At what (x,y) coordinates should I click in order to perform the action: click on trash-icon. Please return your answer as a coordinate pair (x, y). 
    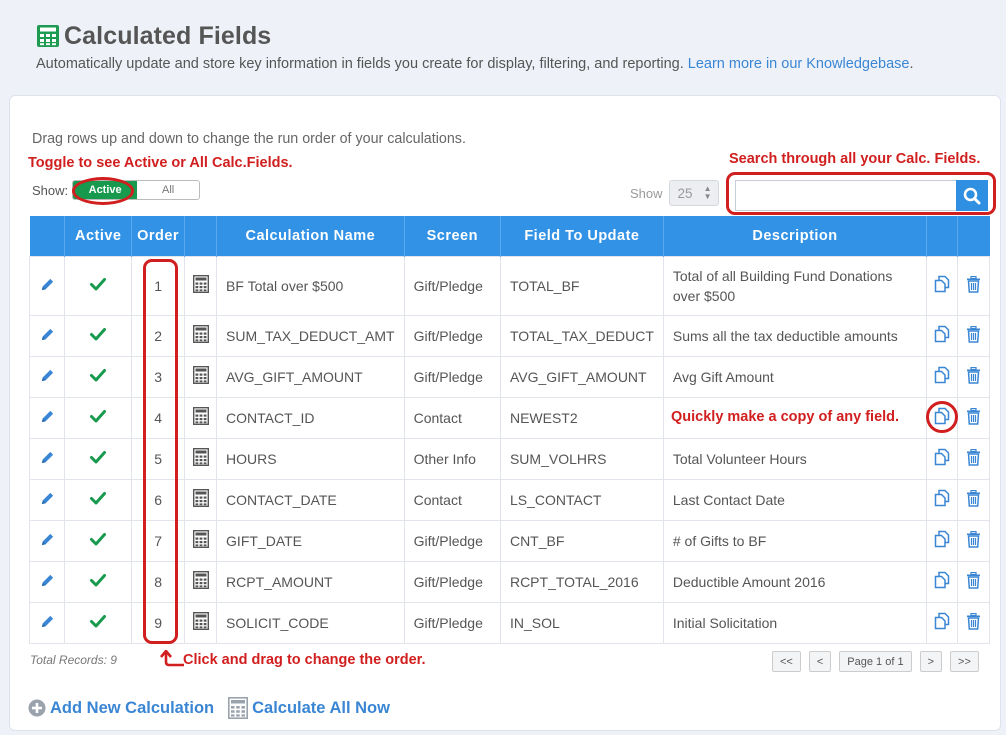
    Looking at the image, I should click on (974, 284).